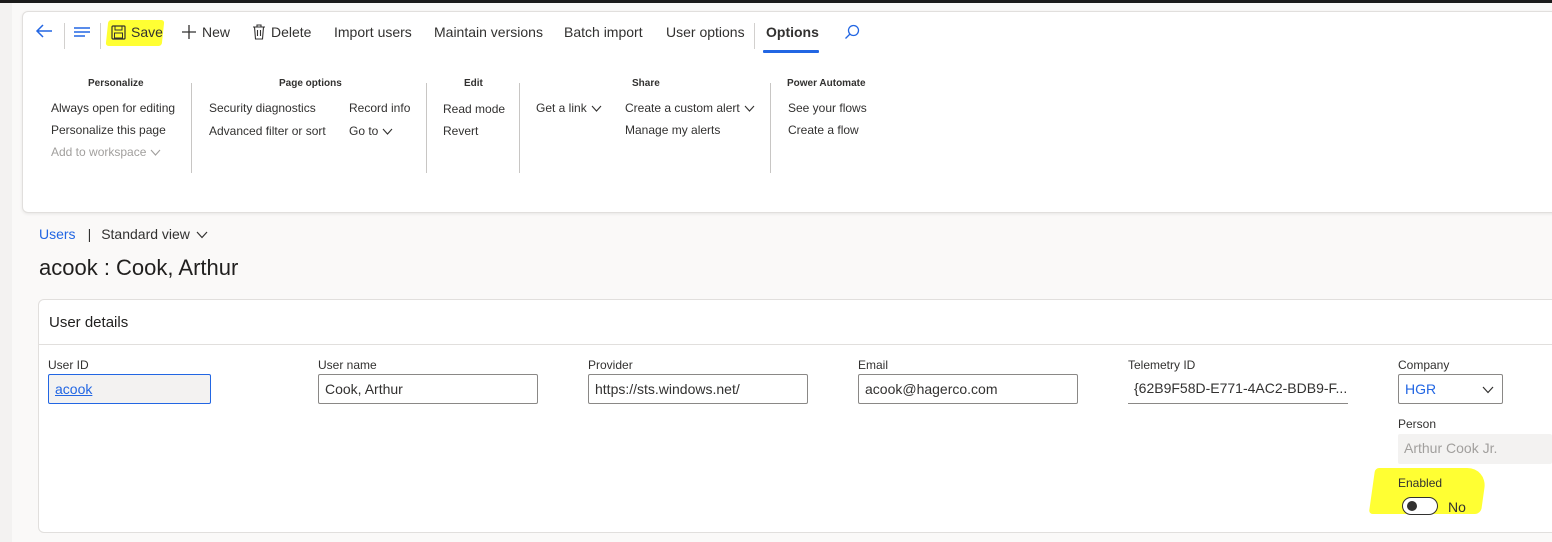  I want to click on trash-icon, so click(259, 32).